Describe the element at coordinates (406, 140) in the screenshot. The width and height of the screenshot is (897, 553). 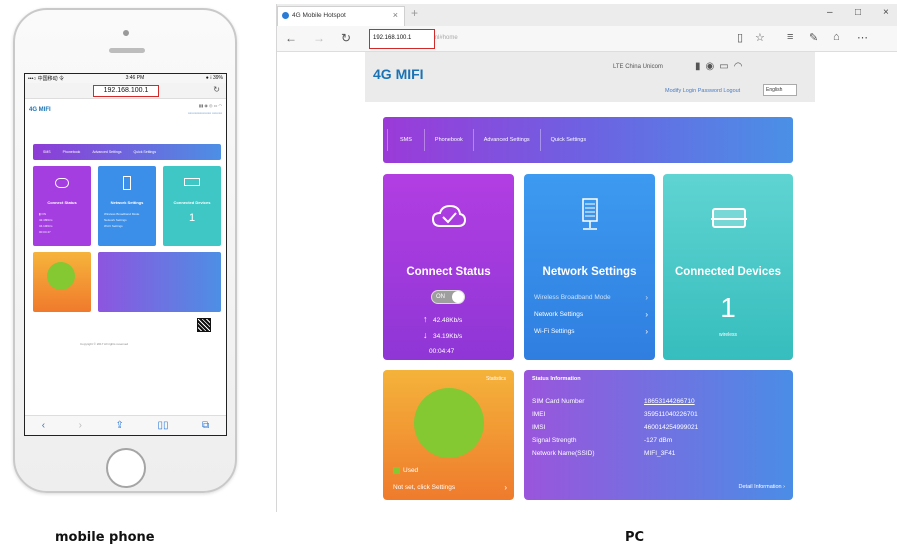
I see `menu-sms: SMS` at that location.